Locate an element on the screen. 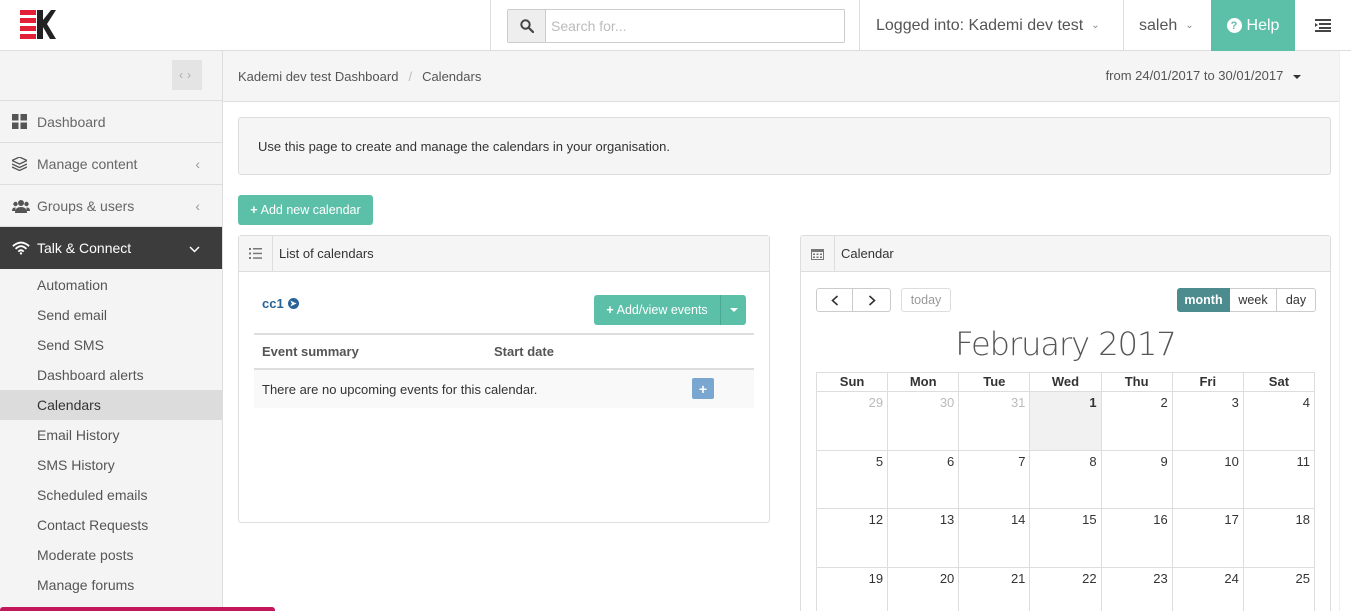 This screenshot has width=1351, height=611. search-icon is located at coordinates (527, 26).